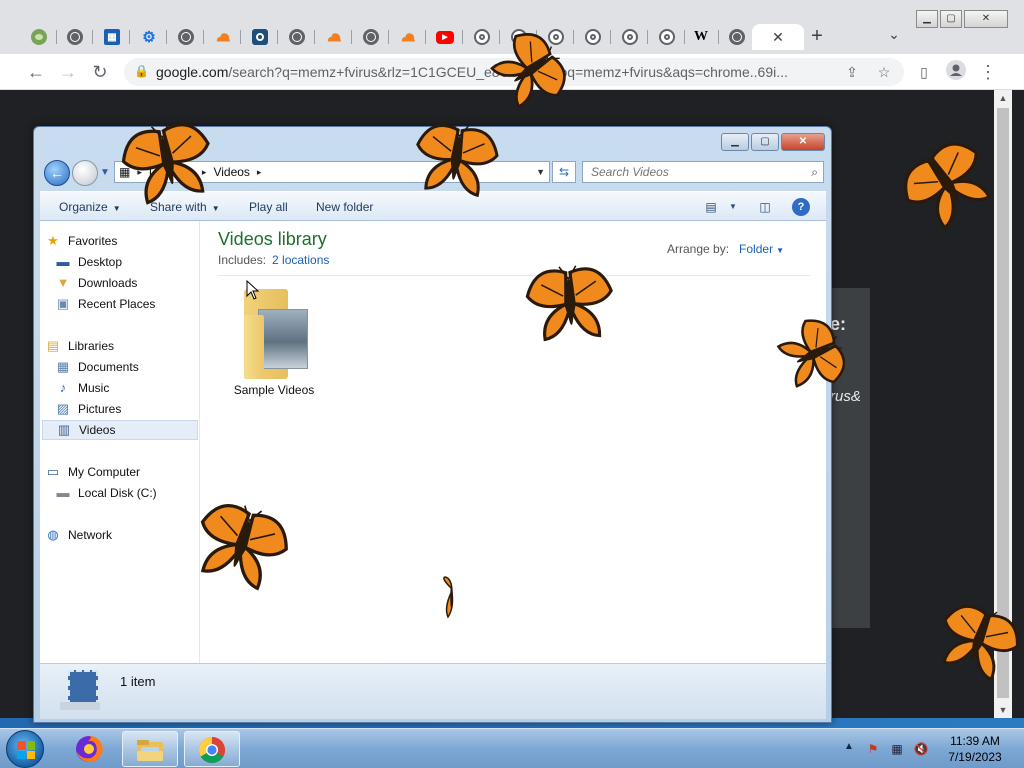  What do you see at coordinates (780, 250) in the screenshot?
I see `chevron-down-icon: ▼` at bounding box center [780, 250].